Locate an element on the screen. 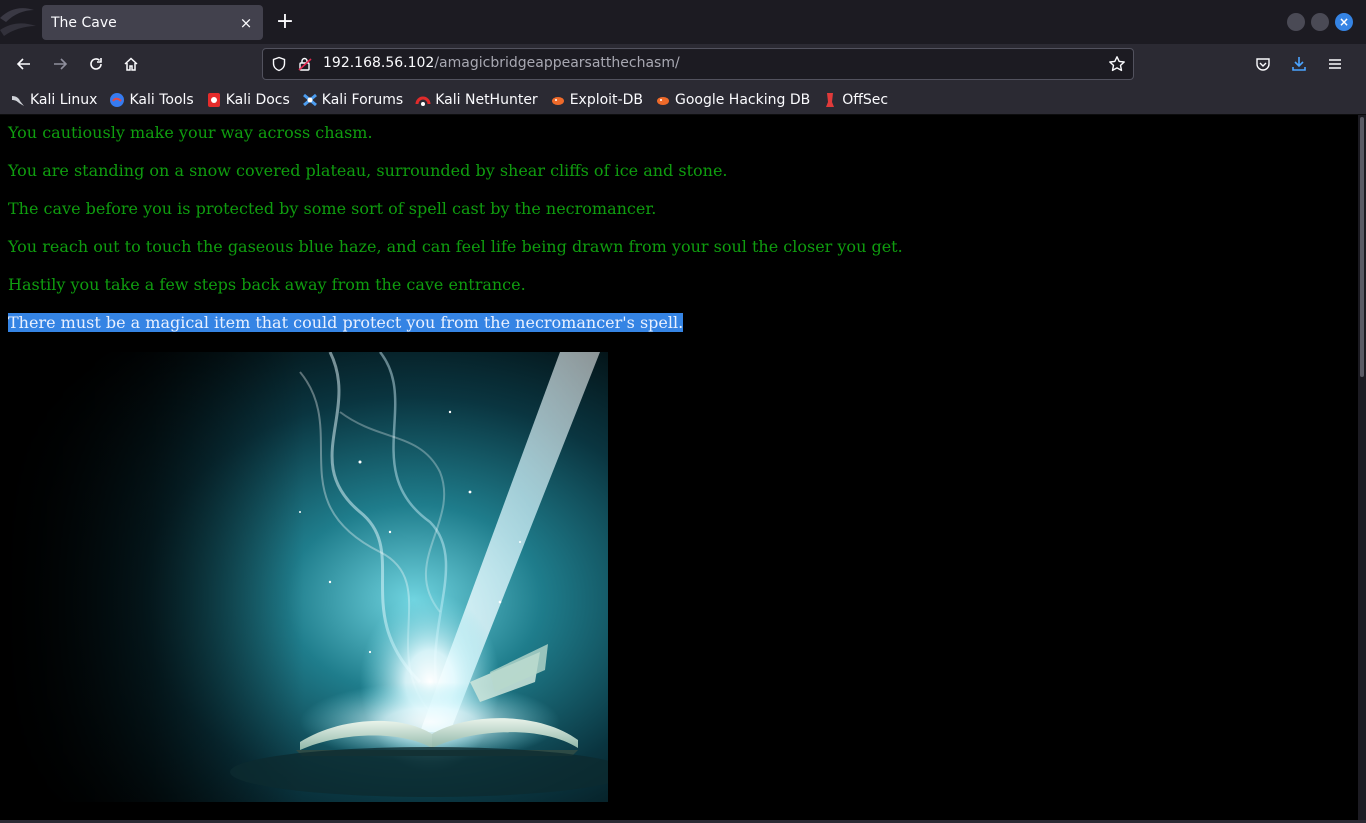  bookmark-kali-tools: Kali Tools is located at coordinates (151, 99).